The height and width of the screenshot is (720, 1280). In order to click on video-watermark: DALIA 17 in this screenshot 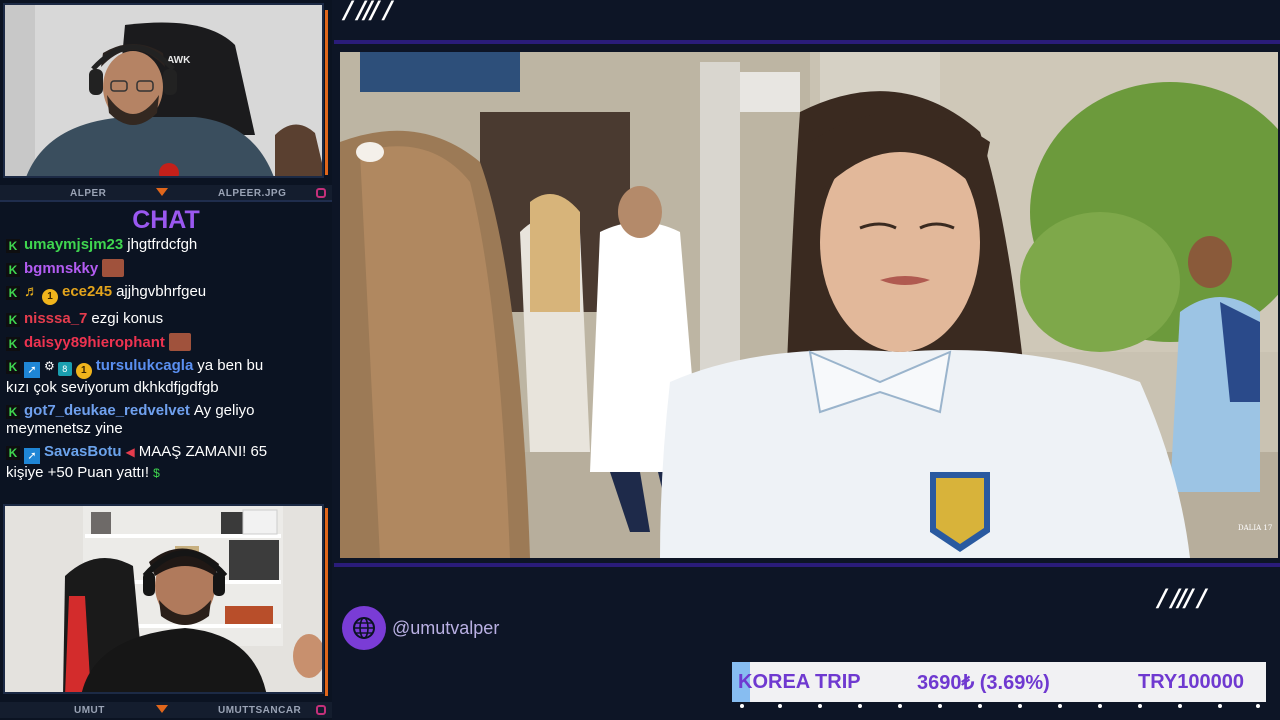, I will do `click(1255, 528)`.